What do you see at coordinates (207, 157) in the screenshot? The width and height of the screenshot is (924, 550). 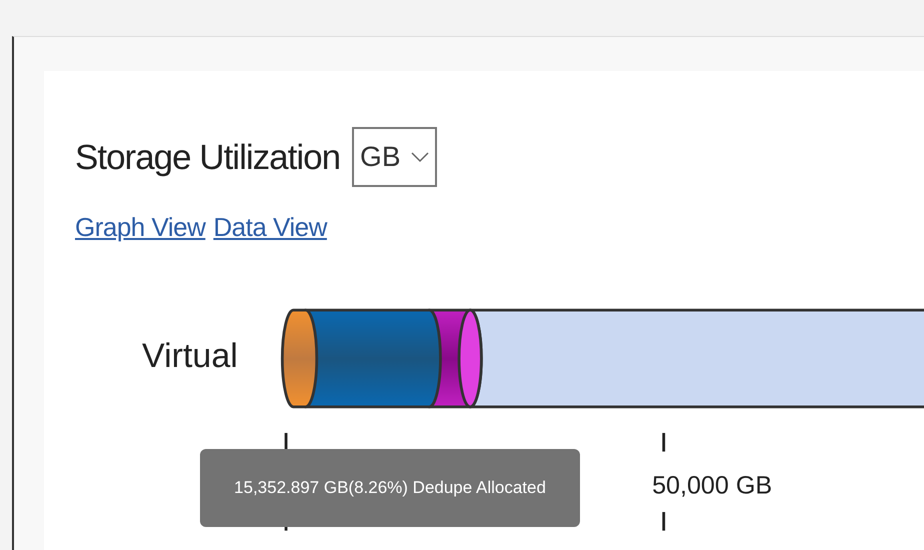 I see `section-title: Storage Utilization` at bounding box center [207, 157].